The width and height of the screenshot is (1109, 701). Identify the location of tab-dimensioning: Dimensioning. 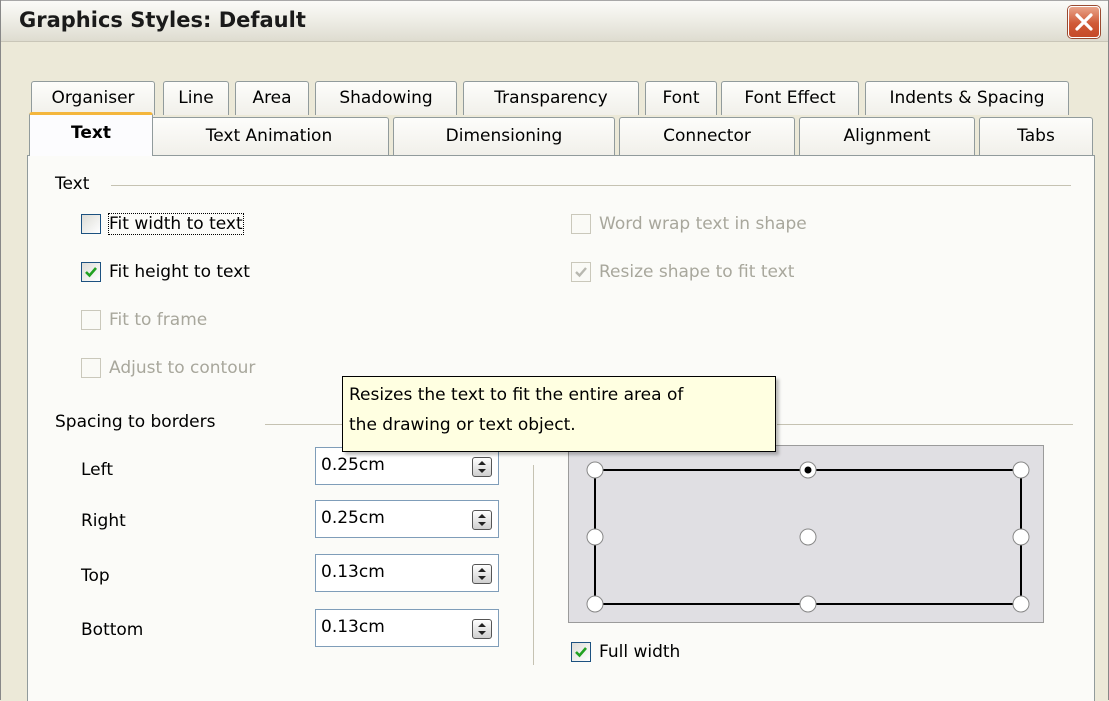
(504, 136).